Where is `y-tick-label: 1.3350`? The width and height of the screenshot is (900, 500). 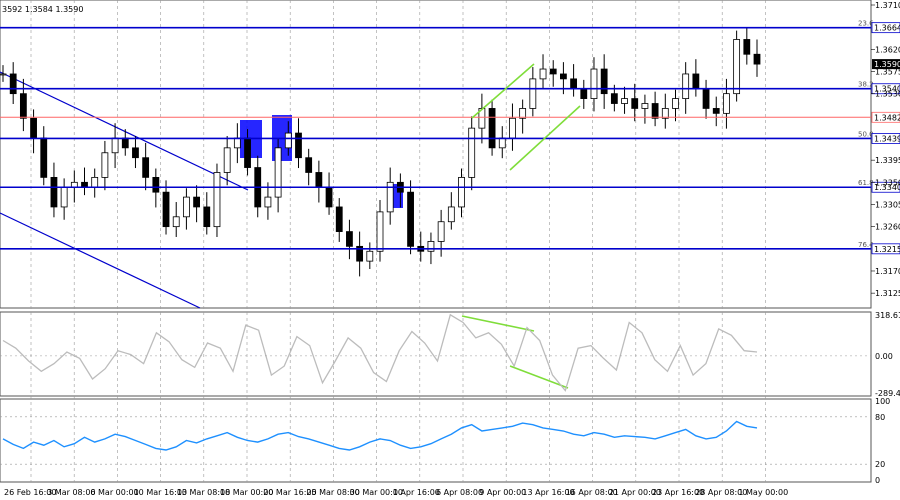 y-tick-label: 1.3350 is located at coordinates (887, 182).